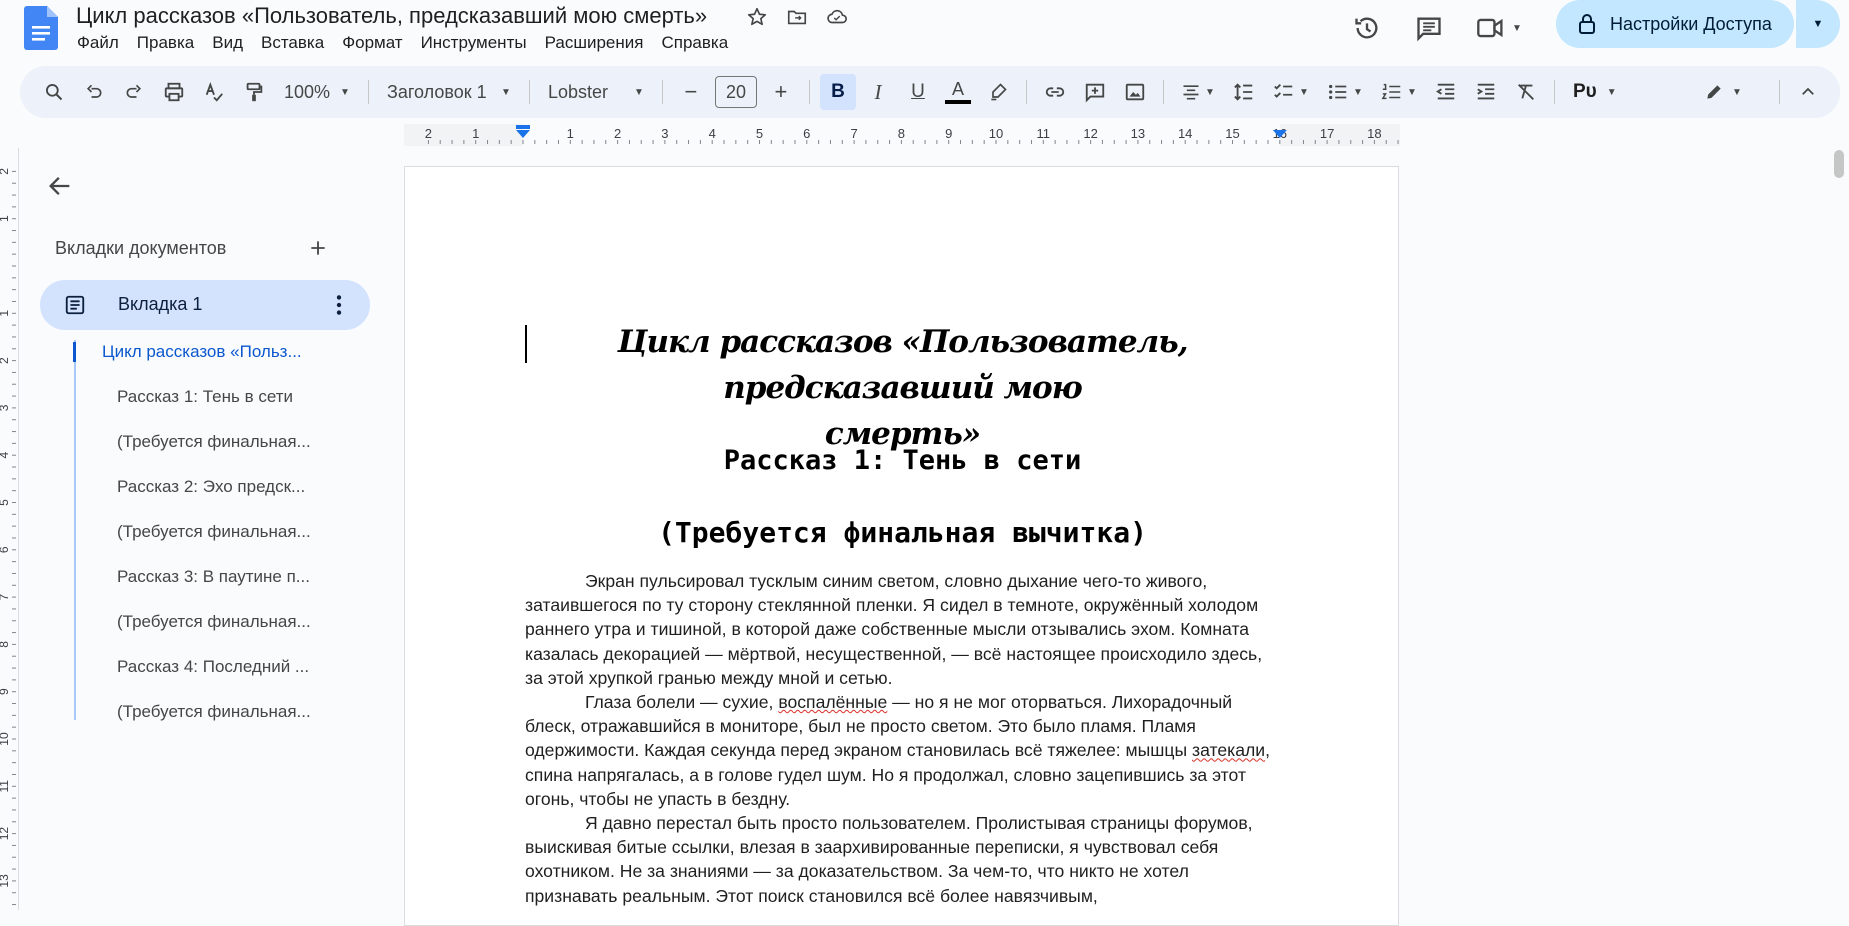 The width and height of the screenshot is (1849, 926). What do you see at coordinates (1526, 92) in the screenshot?
I see `clear-formatting-icon` at bounding box center [1526, 92].